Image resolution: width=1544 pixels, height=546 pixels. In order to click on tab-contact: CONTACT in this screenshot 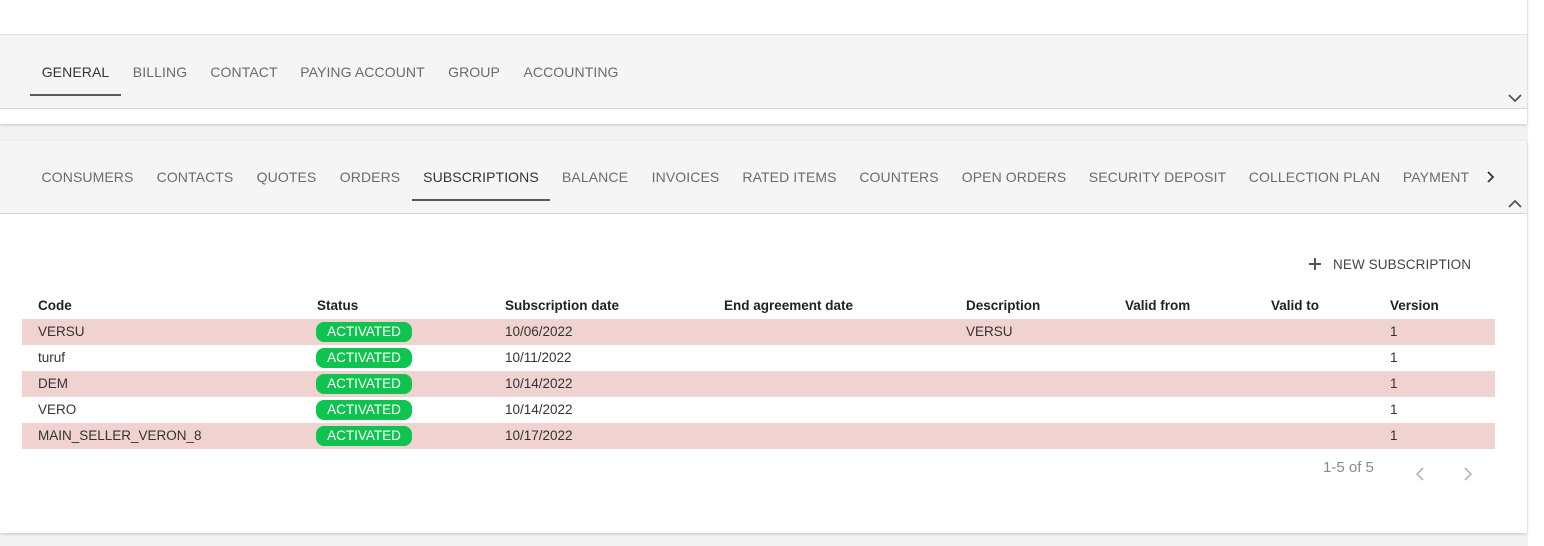, I will do `click(244, 71)`.